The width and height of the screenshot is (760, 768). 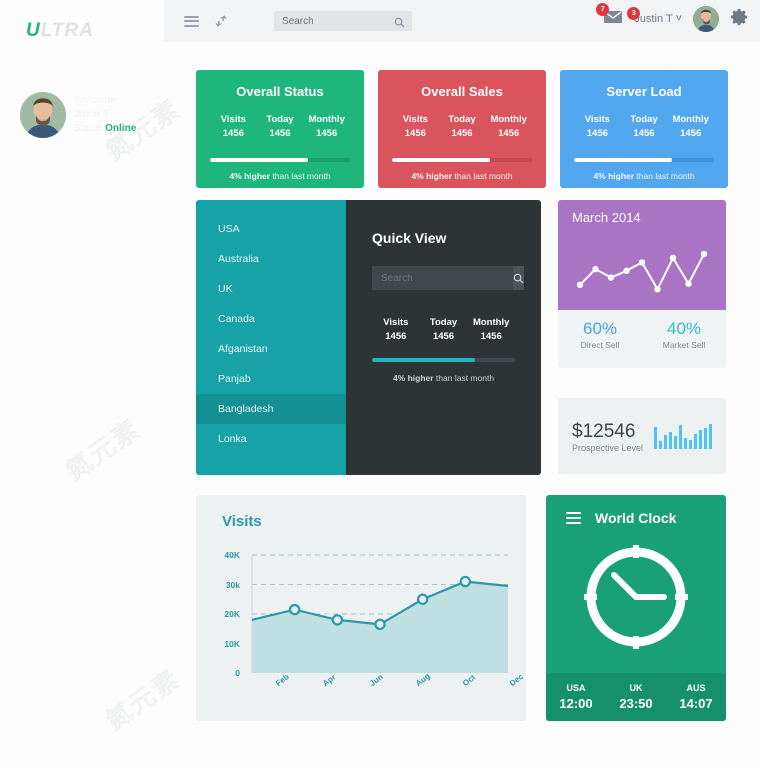 I want to click on profile-avatar, so click(x=43, y=115).